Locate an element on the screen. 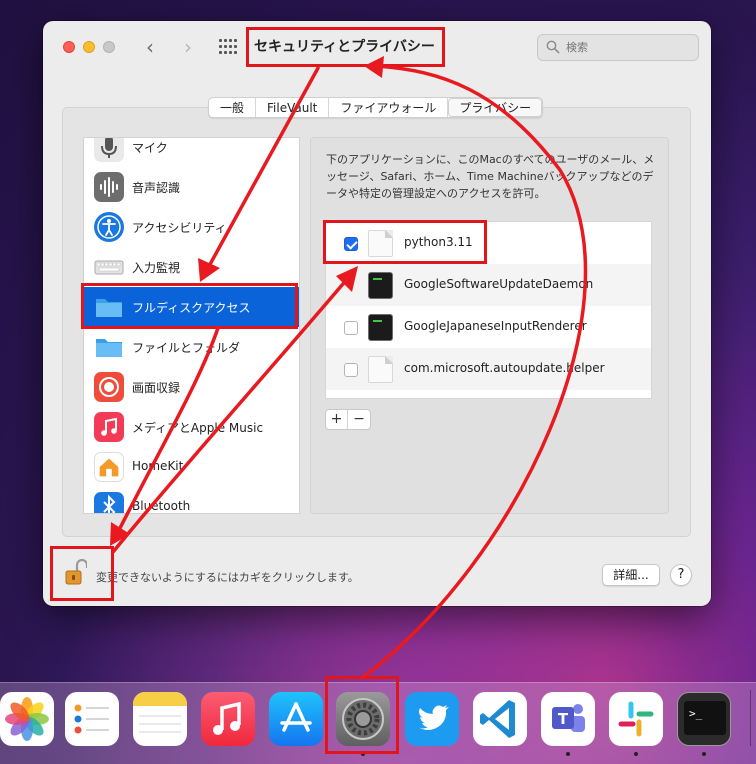 Image resolution: width=756 pixels, height=764 pixels. bluetooth-icon is located at coordinates (109, 502).